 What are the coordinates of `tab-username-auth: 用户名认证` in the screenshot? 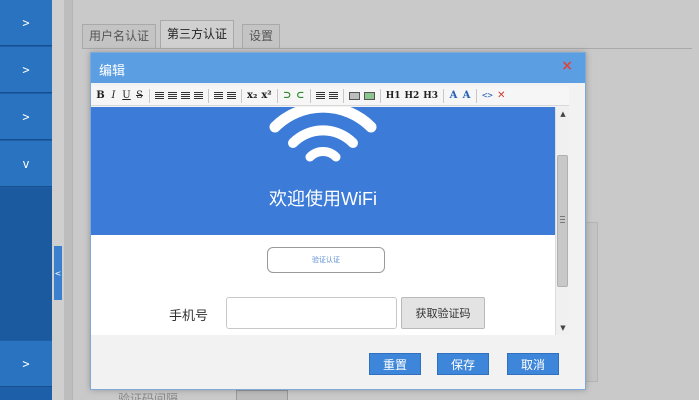 It's located at (119, 36).